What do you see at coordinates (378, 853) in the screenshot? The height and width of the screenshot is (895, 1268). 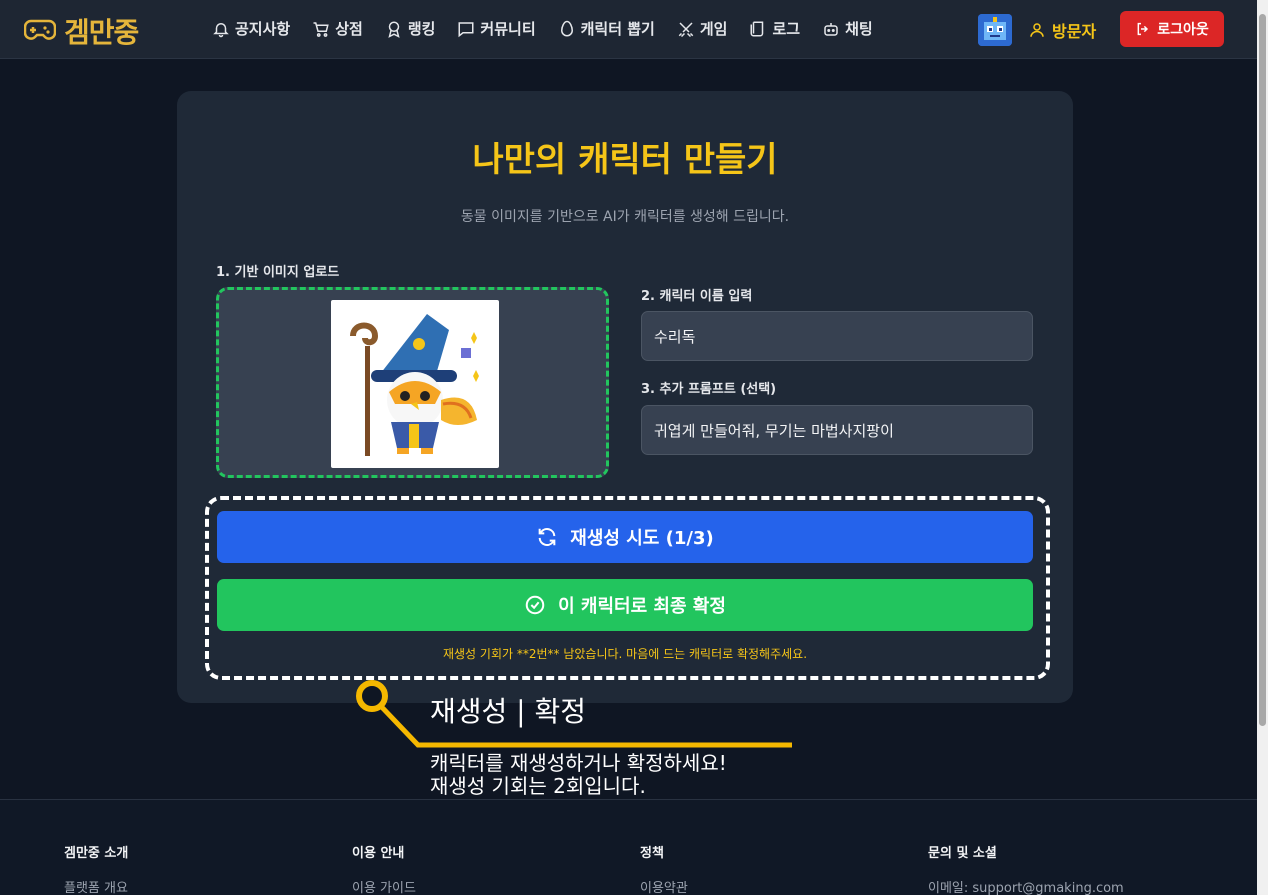 I see `footer-heading: 이용 안내` at bounding box center [378, 853].